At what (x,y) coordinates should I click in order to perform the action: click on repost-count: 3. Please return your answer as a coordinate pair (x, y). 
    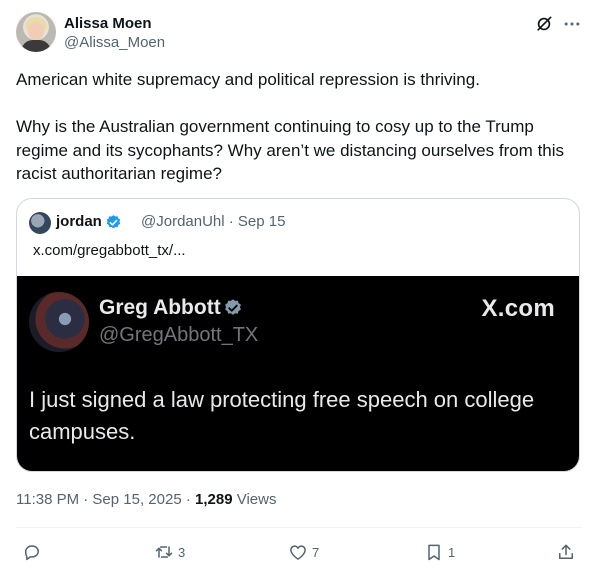
    Looking at the image, I should click on (182, 552).